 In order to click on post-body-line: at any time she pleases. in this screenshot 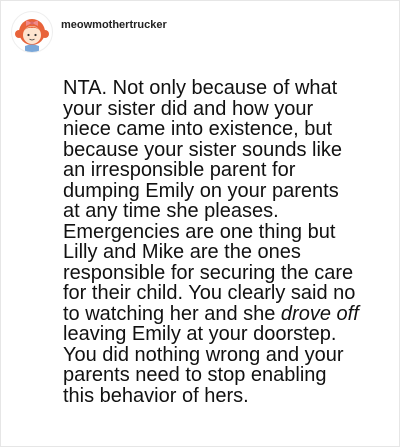, I will do `click(171, 211)`.